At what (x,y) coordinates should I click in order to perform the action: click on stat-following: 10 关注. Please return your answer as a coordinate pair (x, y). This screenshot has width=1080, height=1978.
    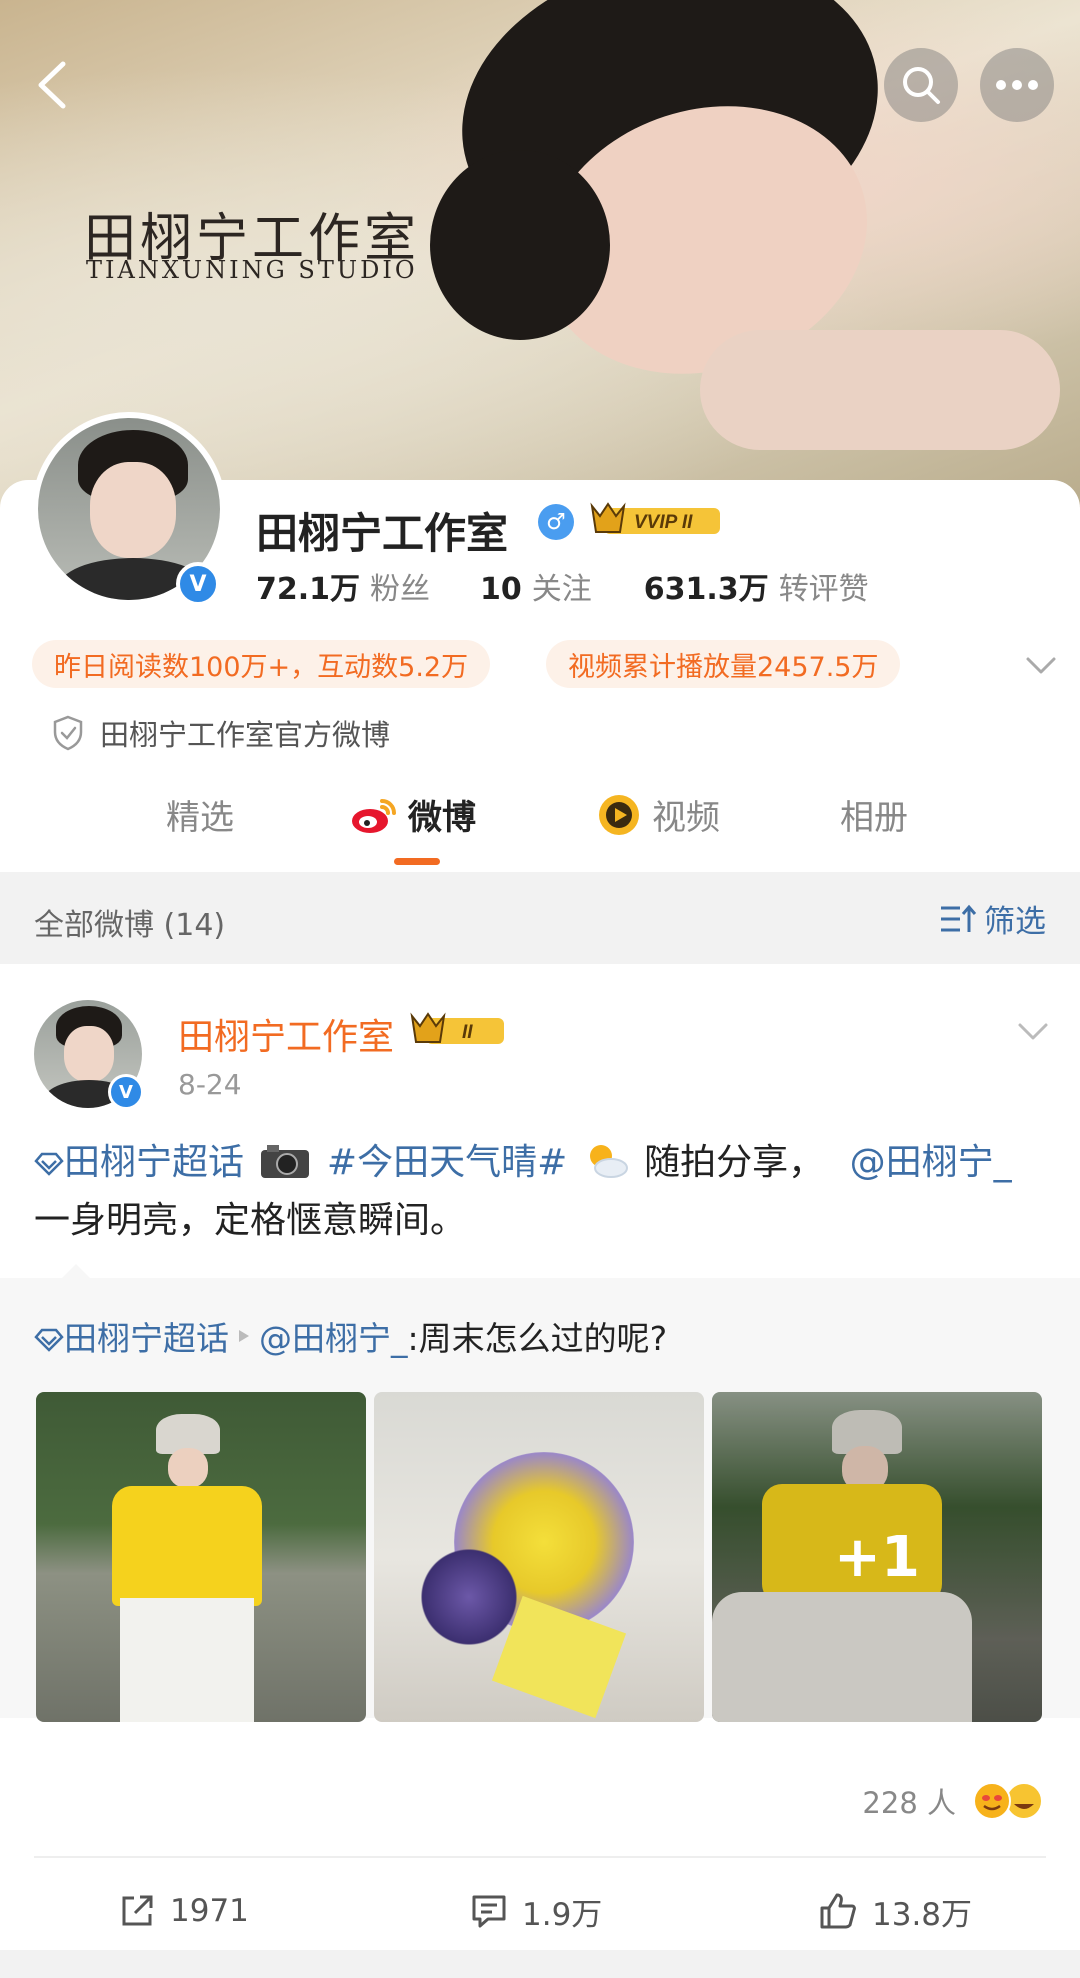
    Looking at the image, I should click on (536, 586).